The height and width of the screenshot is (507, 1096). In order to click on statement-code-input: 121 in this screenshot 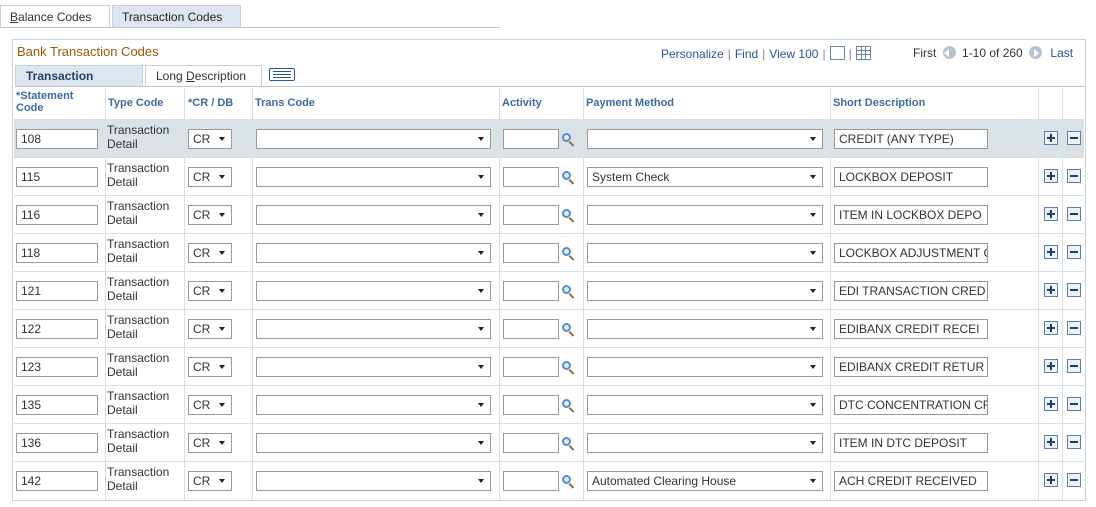, I will do `click(57, 291)`.